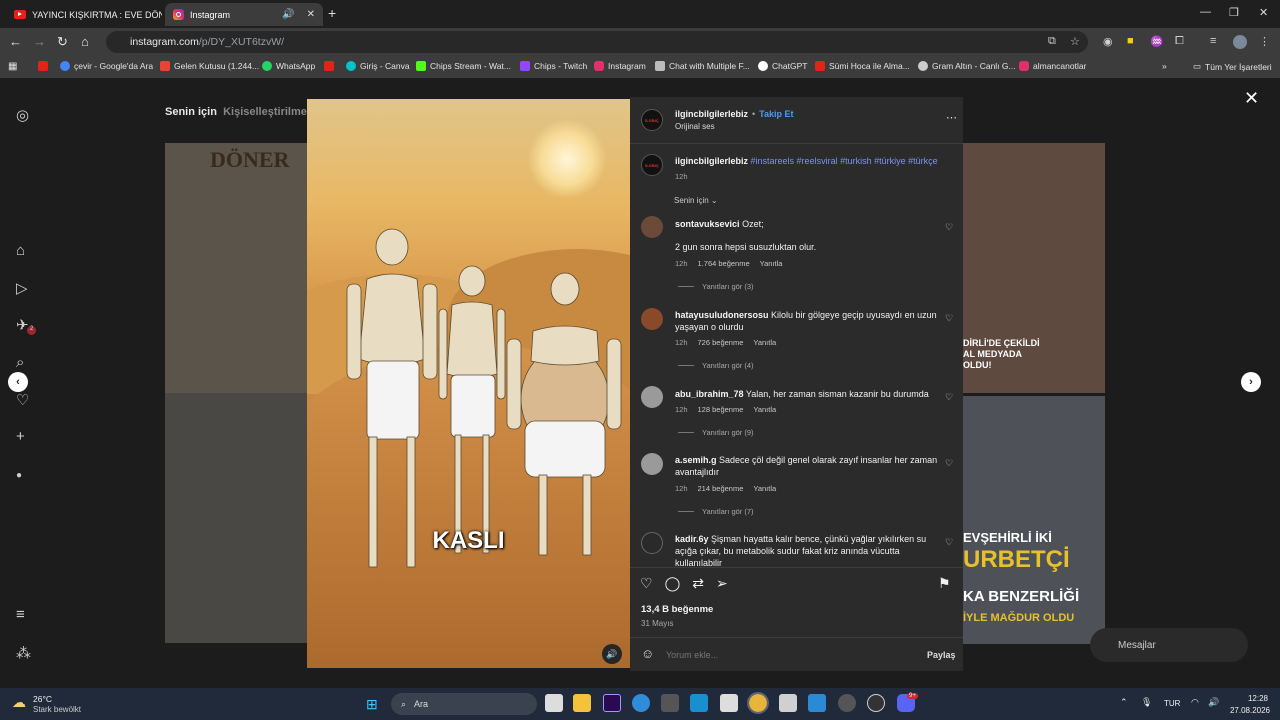 This screenshot has height=720, width=1280. Describe the element at coordinates (288, 66) in the screenshot. I see `bookmark: WhatsApp` at that location.